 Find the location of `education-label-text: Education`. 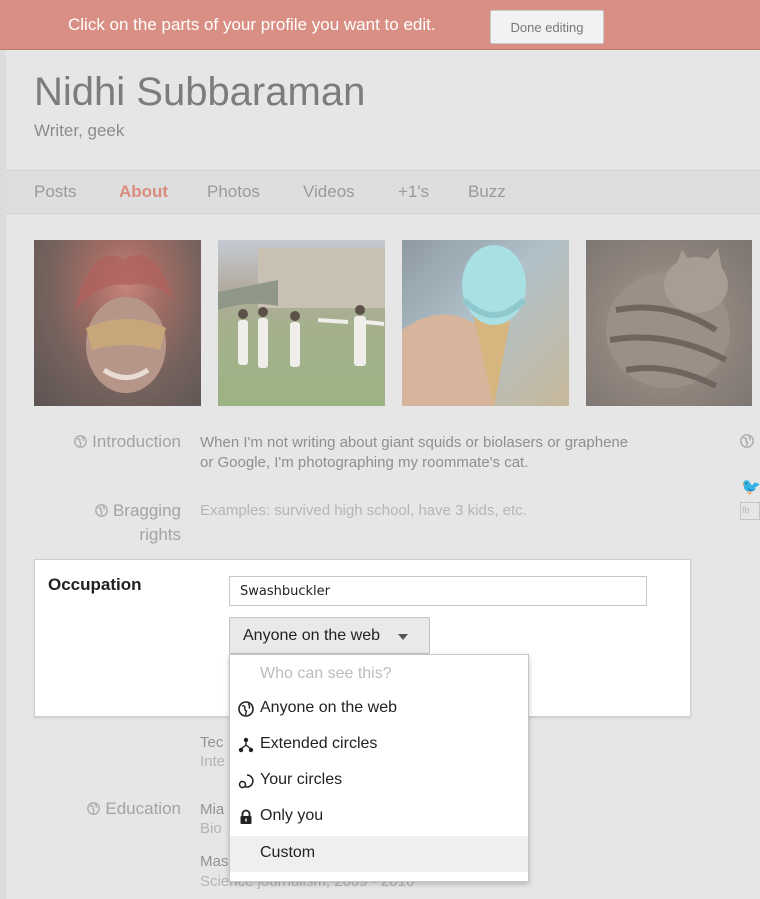

education-label-text: Education is located at coordinates (143, 808).